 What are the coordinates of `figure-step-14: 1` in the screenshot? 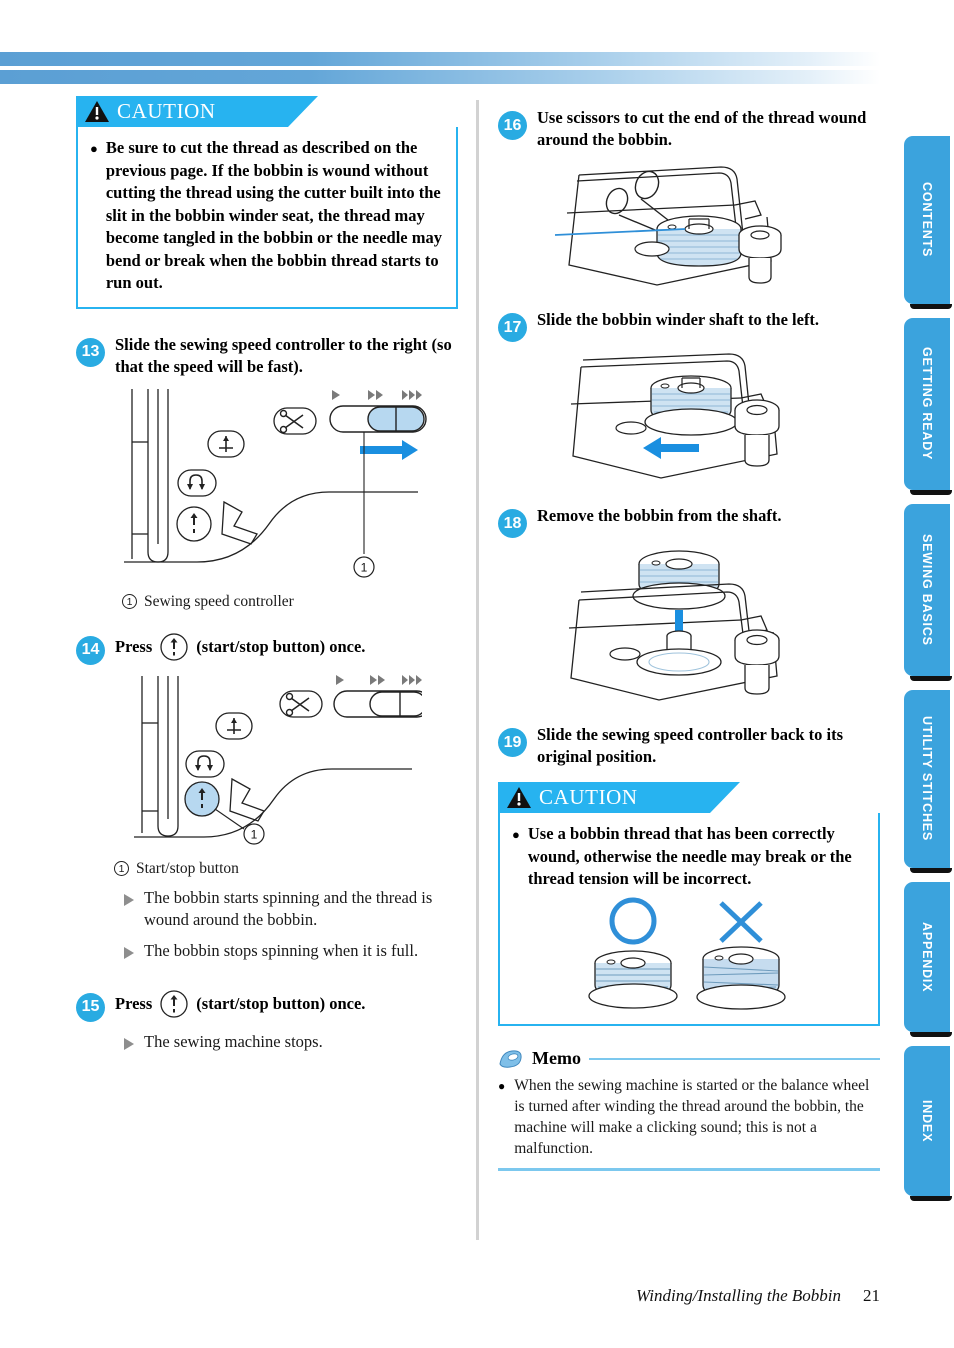 It's located at (267, 763).